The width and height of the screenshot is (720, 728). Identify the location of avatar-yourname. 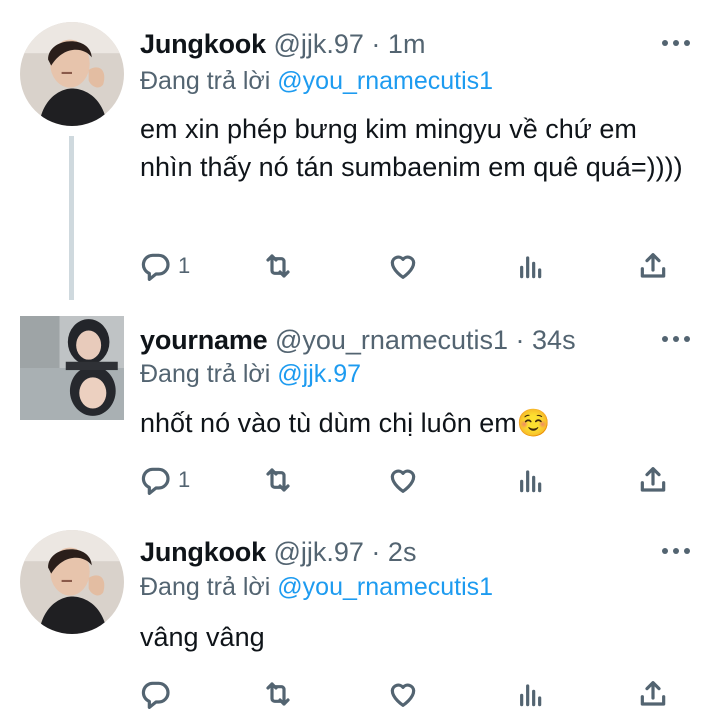
(72, 368).